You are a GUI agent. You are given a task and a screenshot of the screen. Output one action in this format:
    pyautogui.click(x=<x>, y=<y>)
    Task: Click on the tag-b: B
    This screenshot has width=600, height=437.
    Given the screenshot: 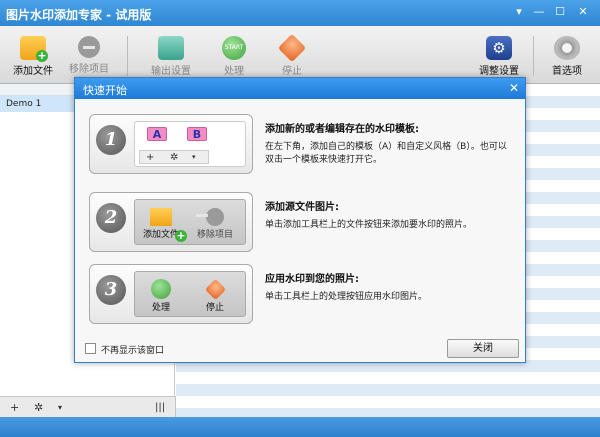 What is the action you would take?
    pyautogui.click(x=197, y=134)
    